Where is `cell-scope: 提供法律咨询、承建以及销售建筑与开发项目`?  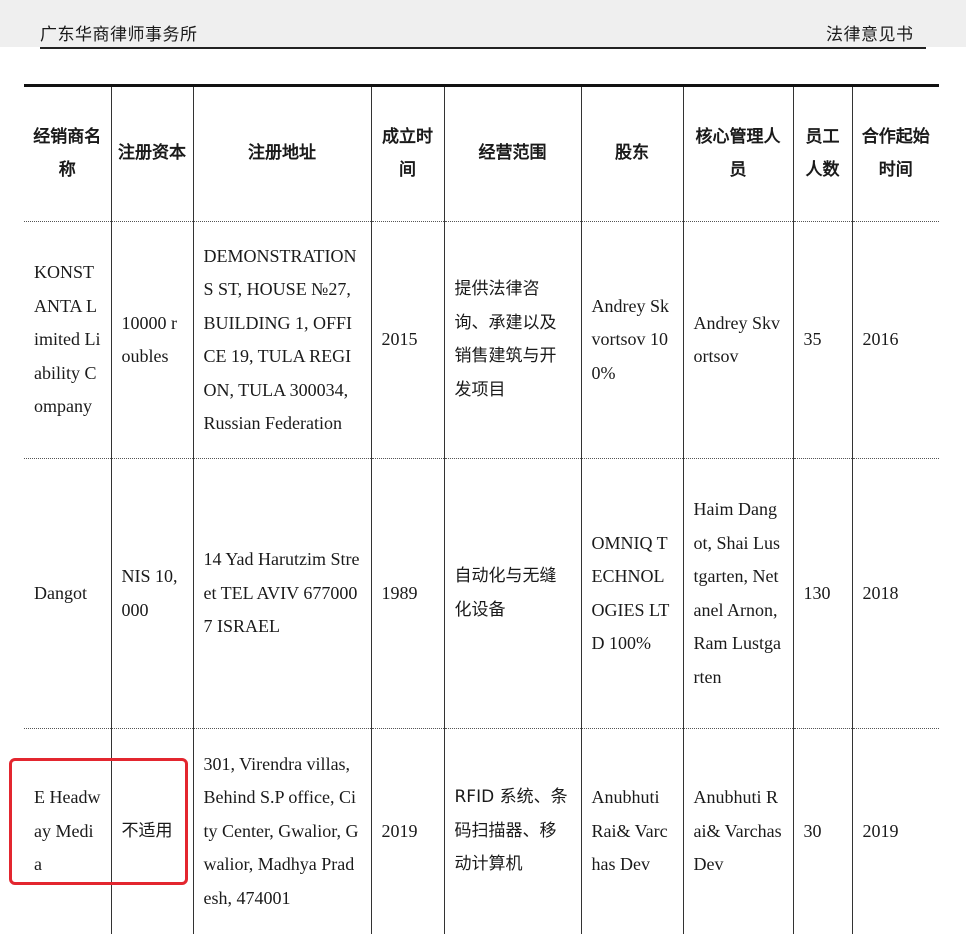 cell-scope: 提供法律咨询、承建以及销售建筑与开发项目 is located at coordinates (512, 340).